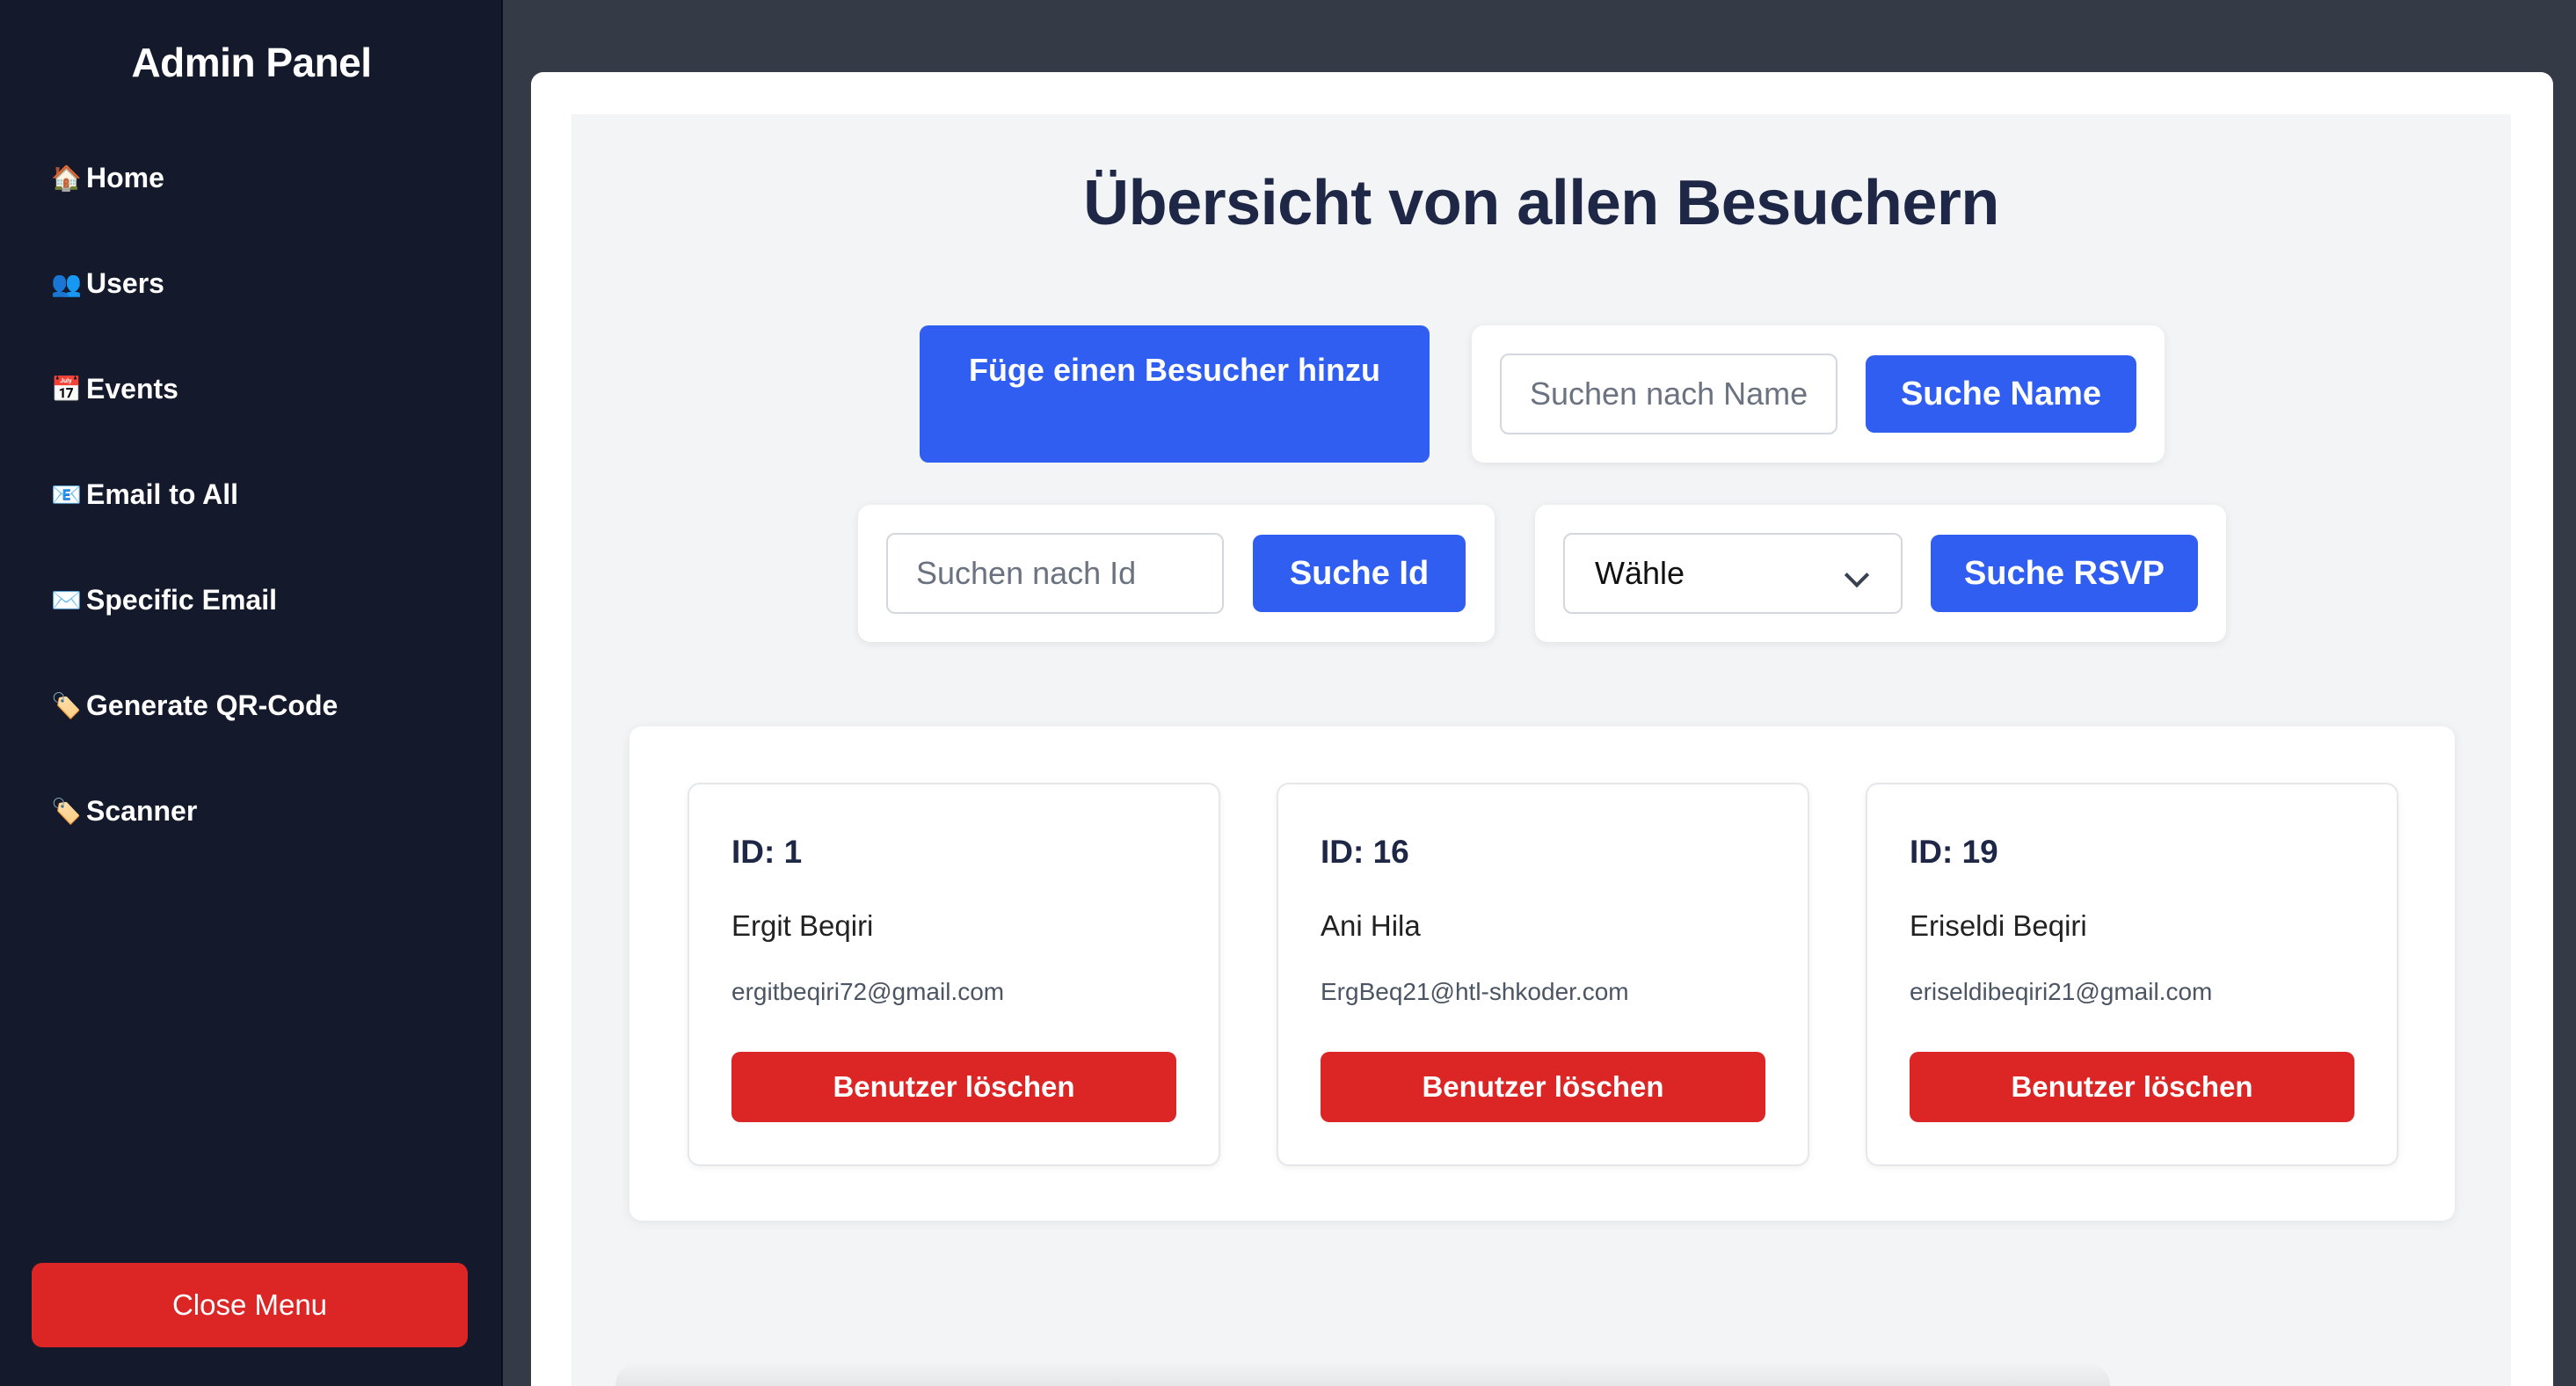 The height and width of the screenshot is (1386, 2576). What do you see at coordinates (125, 282) in the screenshot?
I see `sidebar-item-label: Users` at bounding box center [125, 282].